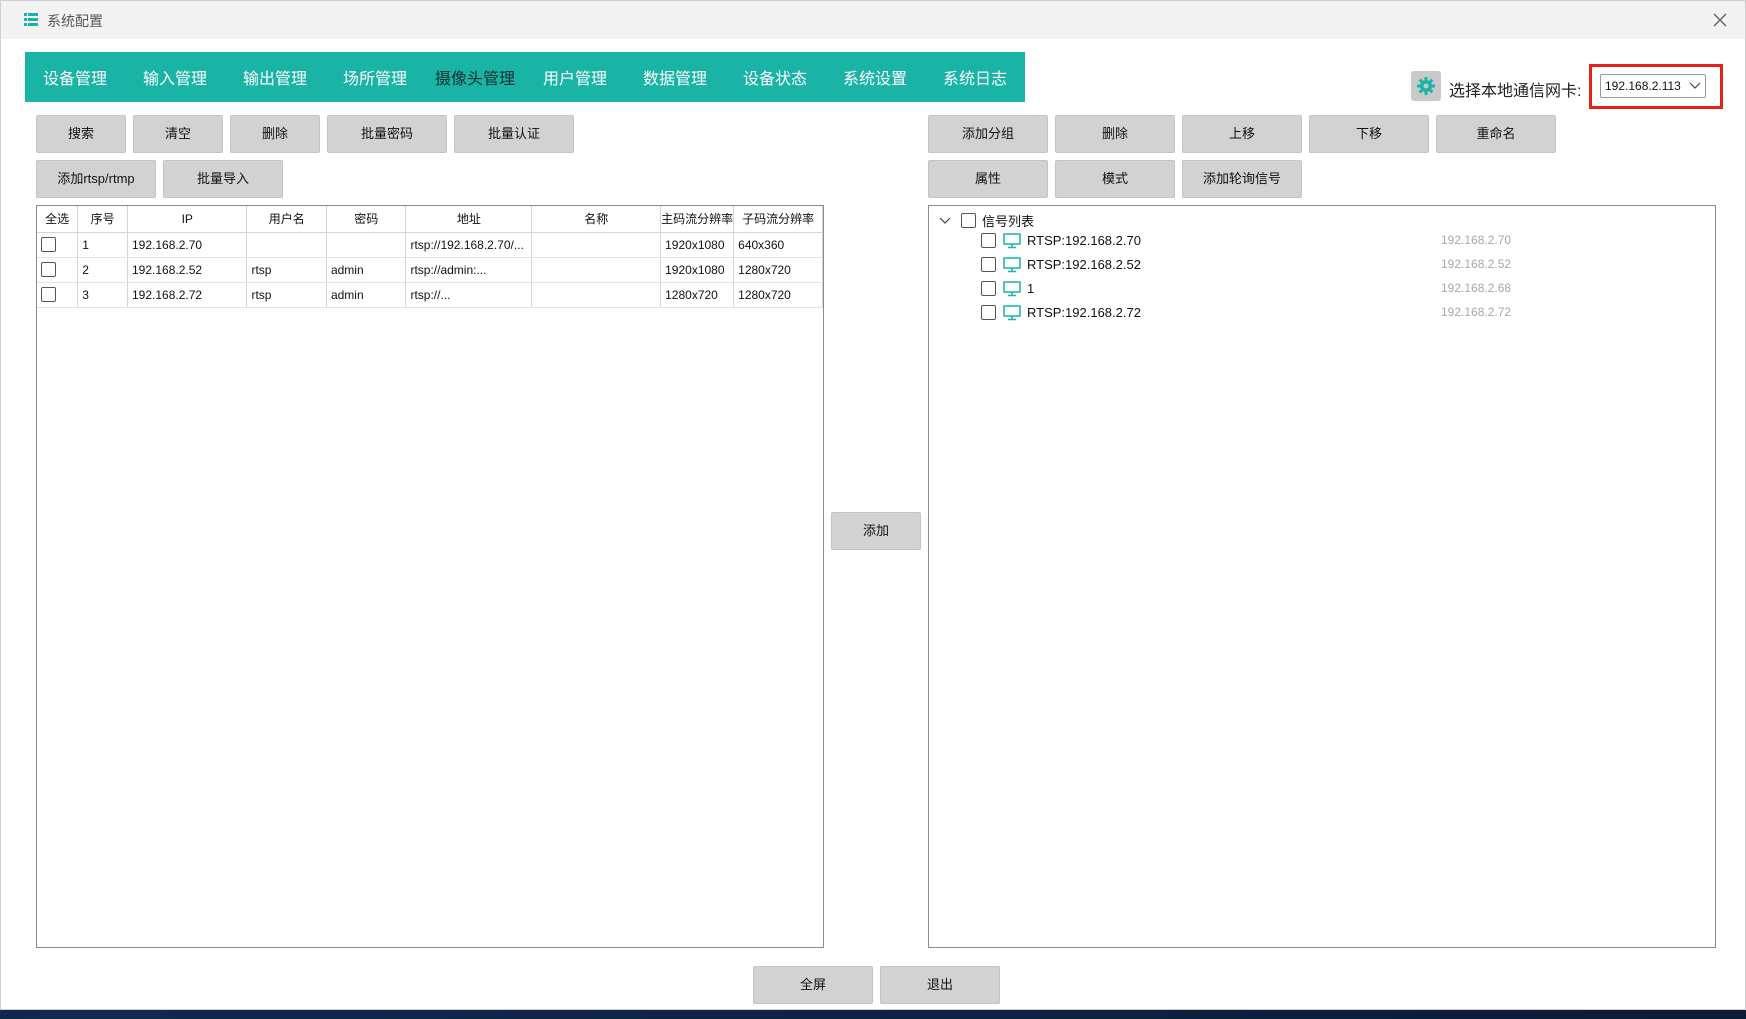 The width and height of the screenshot is (1746, 1019). I want to click on index-cell: 3, so click(102, 295).